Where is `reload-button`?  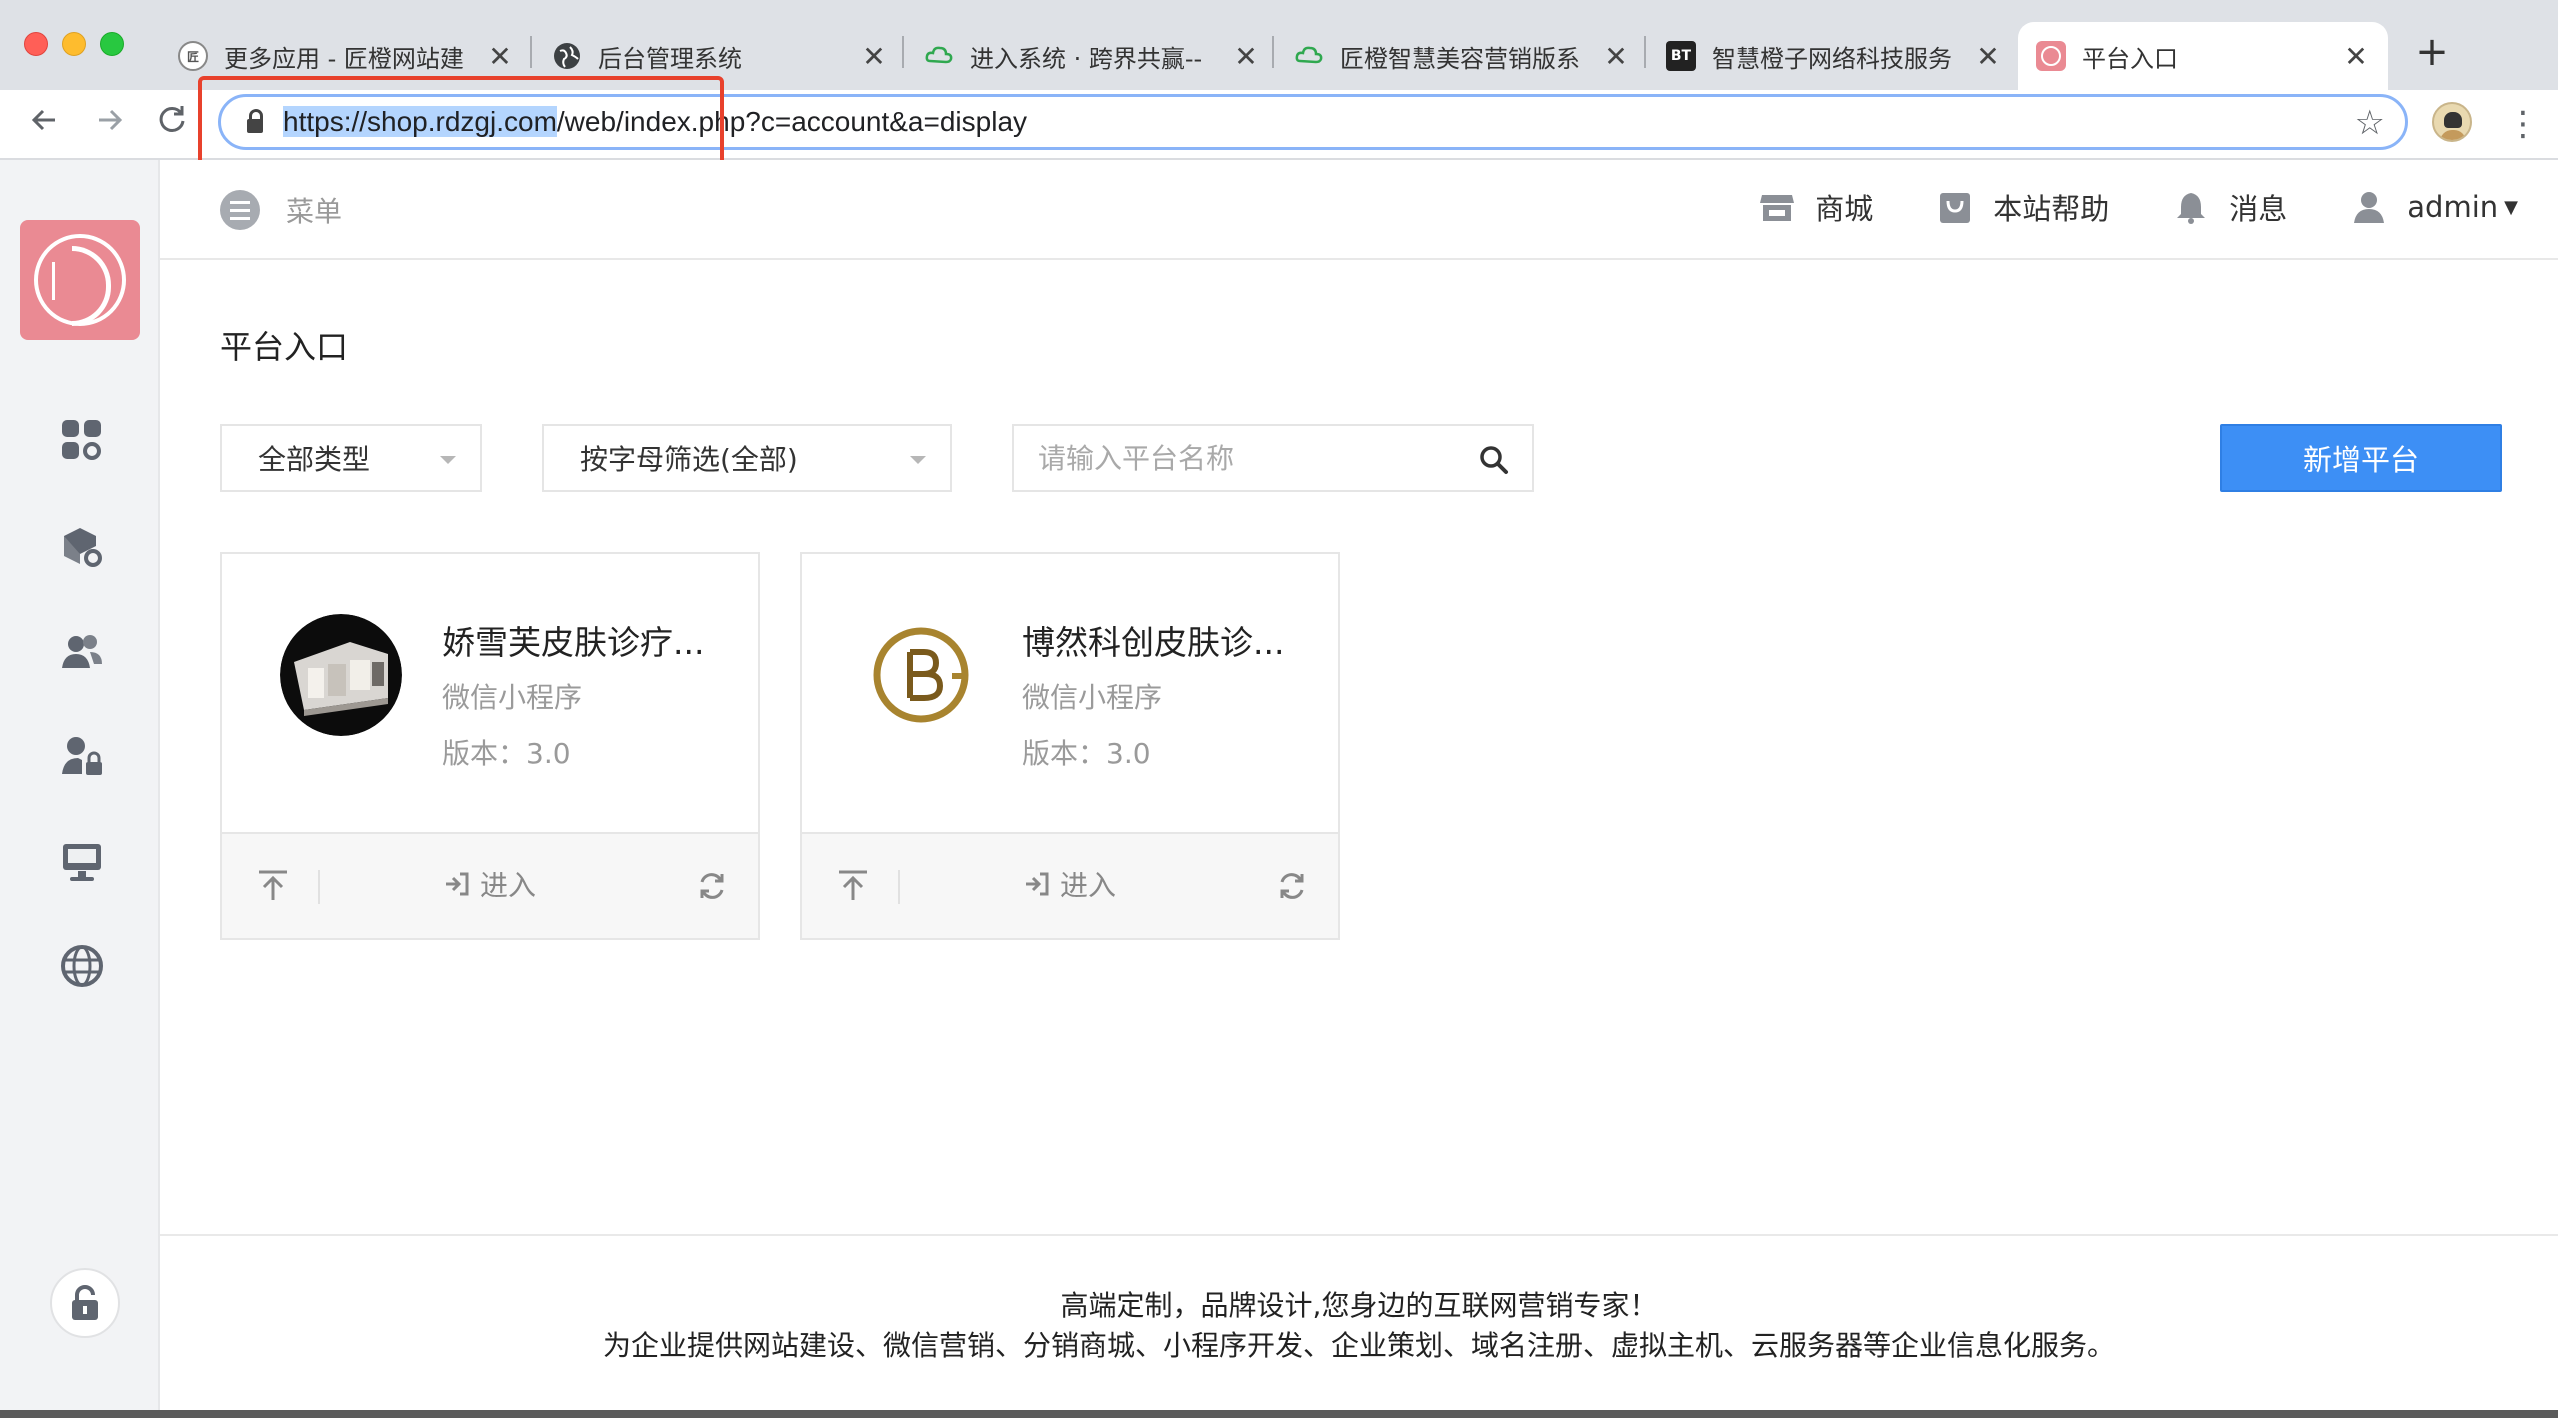 reload-button is located at coordinates (172, 124).